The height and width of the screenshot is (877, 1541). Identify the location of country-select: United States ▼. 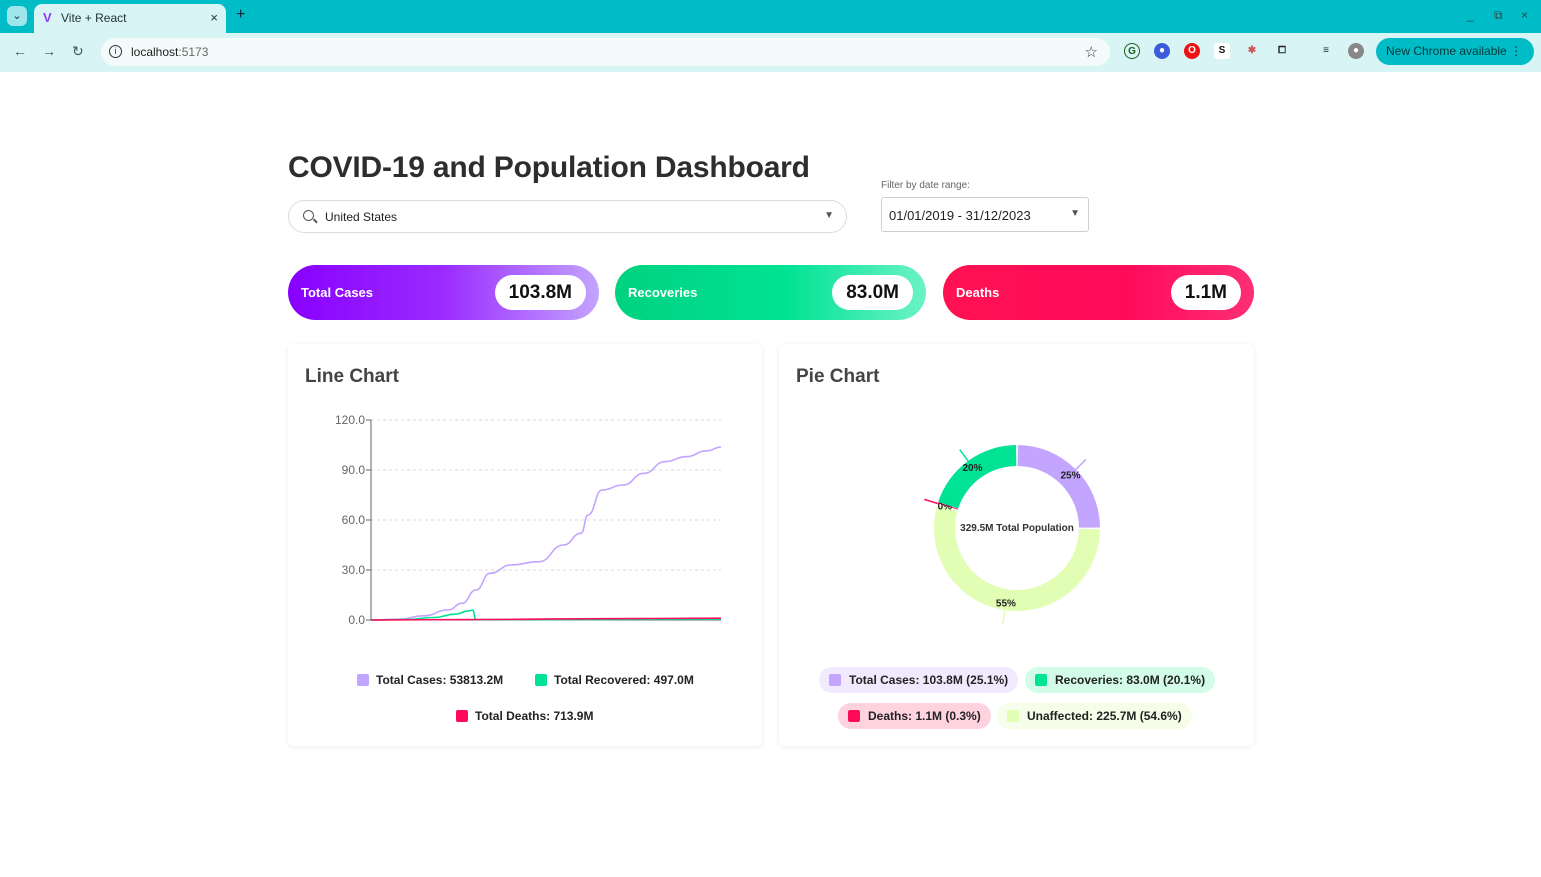
(567, 216).